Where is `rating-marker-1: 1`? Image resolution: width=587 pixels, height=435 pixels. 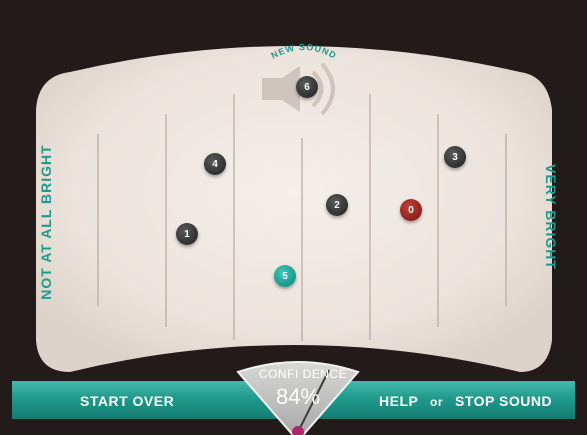 rating-marker-1: 1 is located at coordinates (187, 234).